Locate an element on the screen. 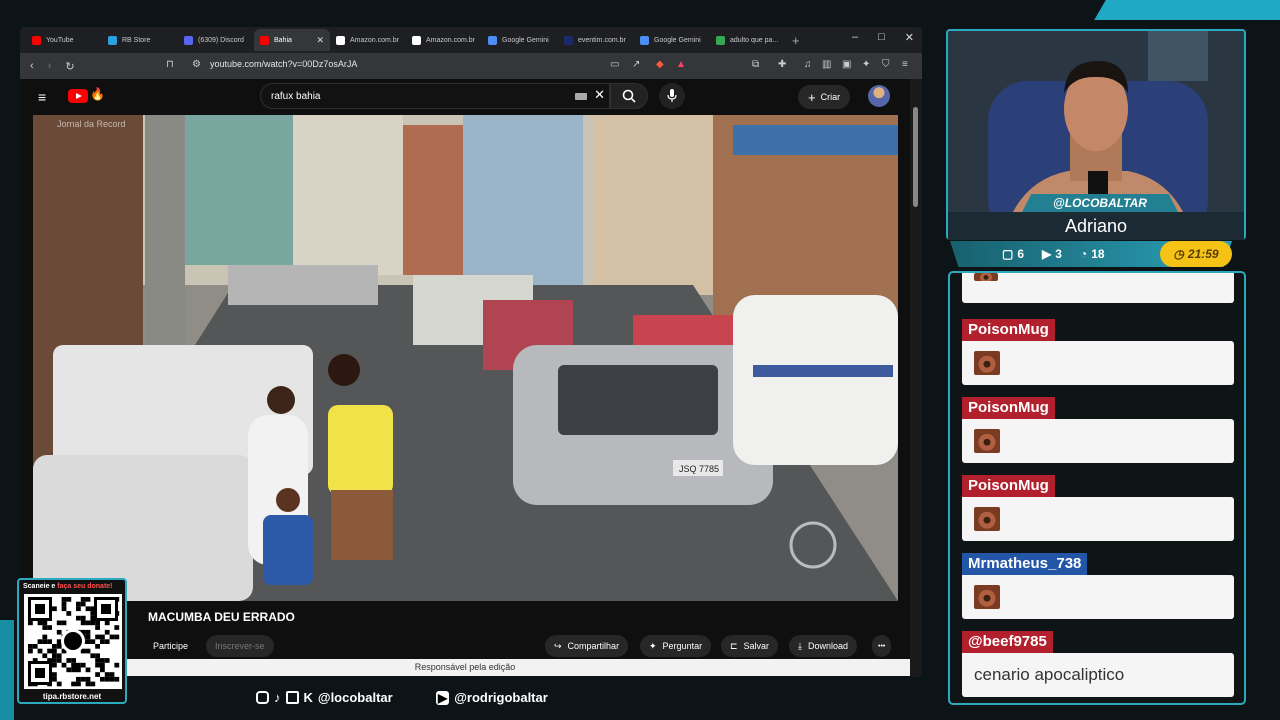 Image resolution: width=1280 pixels, height=720 pixels. tiktok-icon: ♪ is located at coordinates (277, 697).